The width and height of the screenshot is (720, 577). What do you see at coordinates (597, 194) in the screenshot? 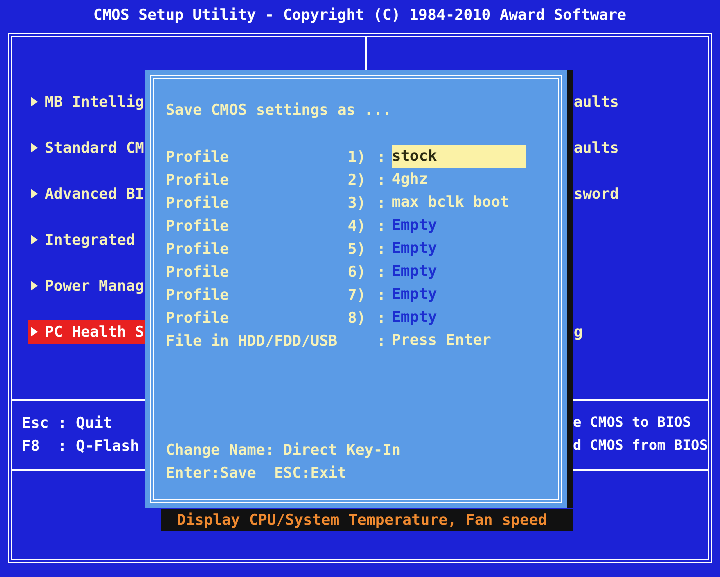
I see `menu-item: sword` at bounding box center [597, 194].